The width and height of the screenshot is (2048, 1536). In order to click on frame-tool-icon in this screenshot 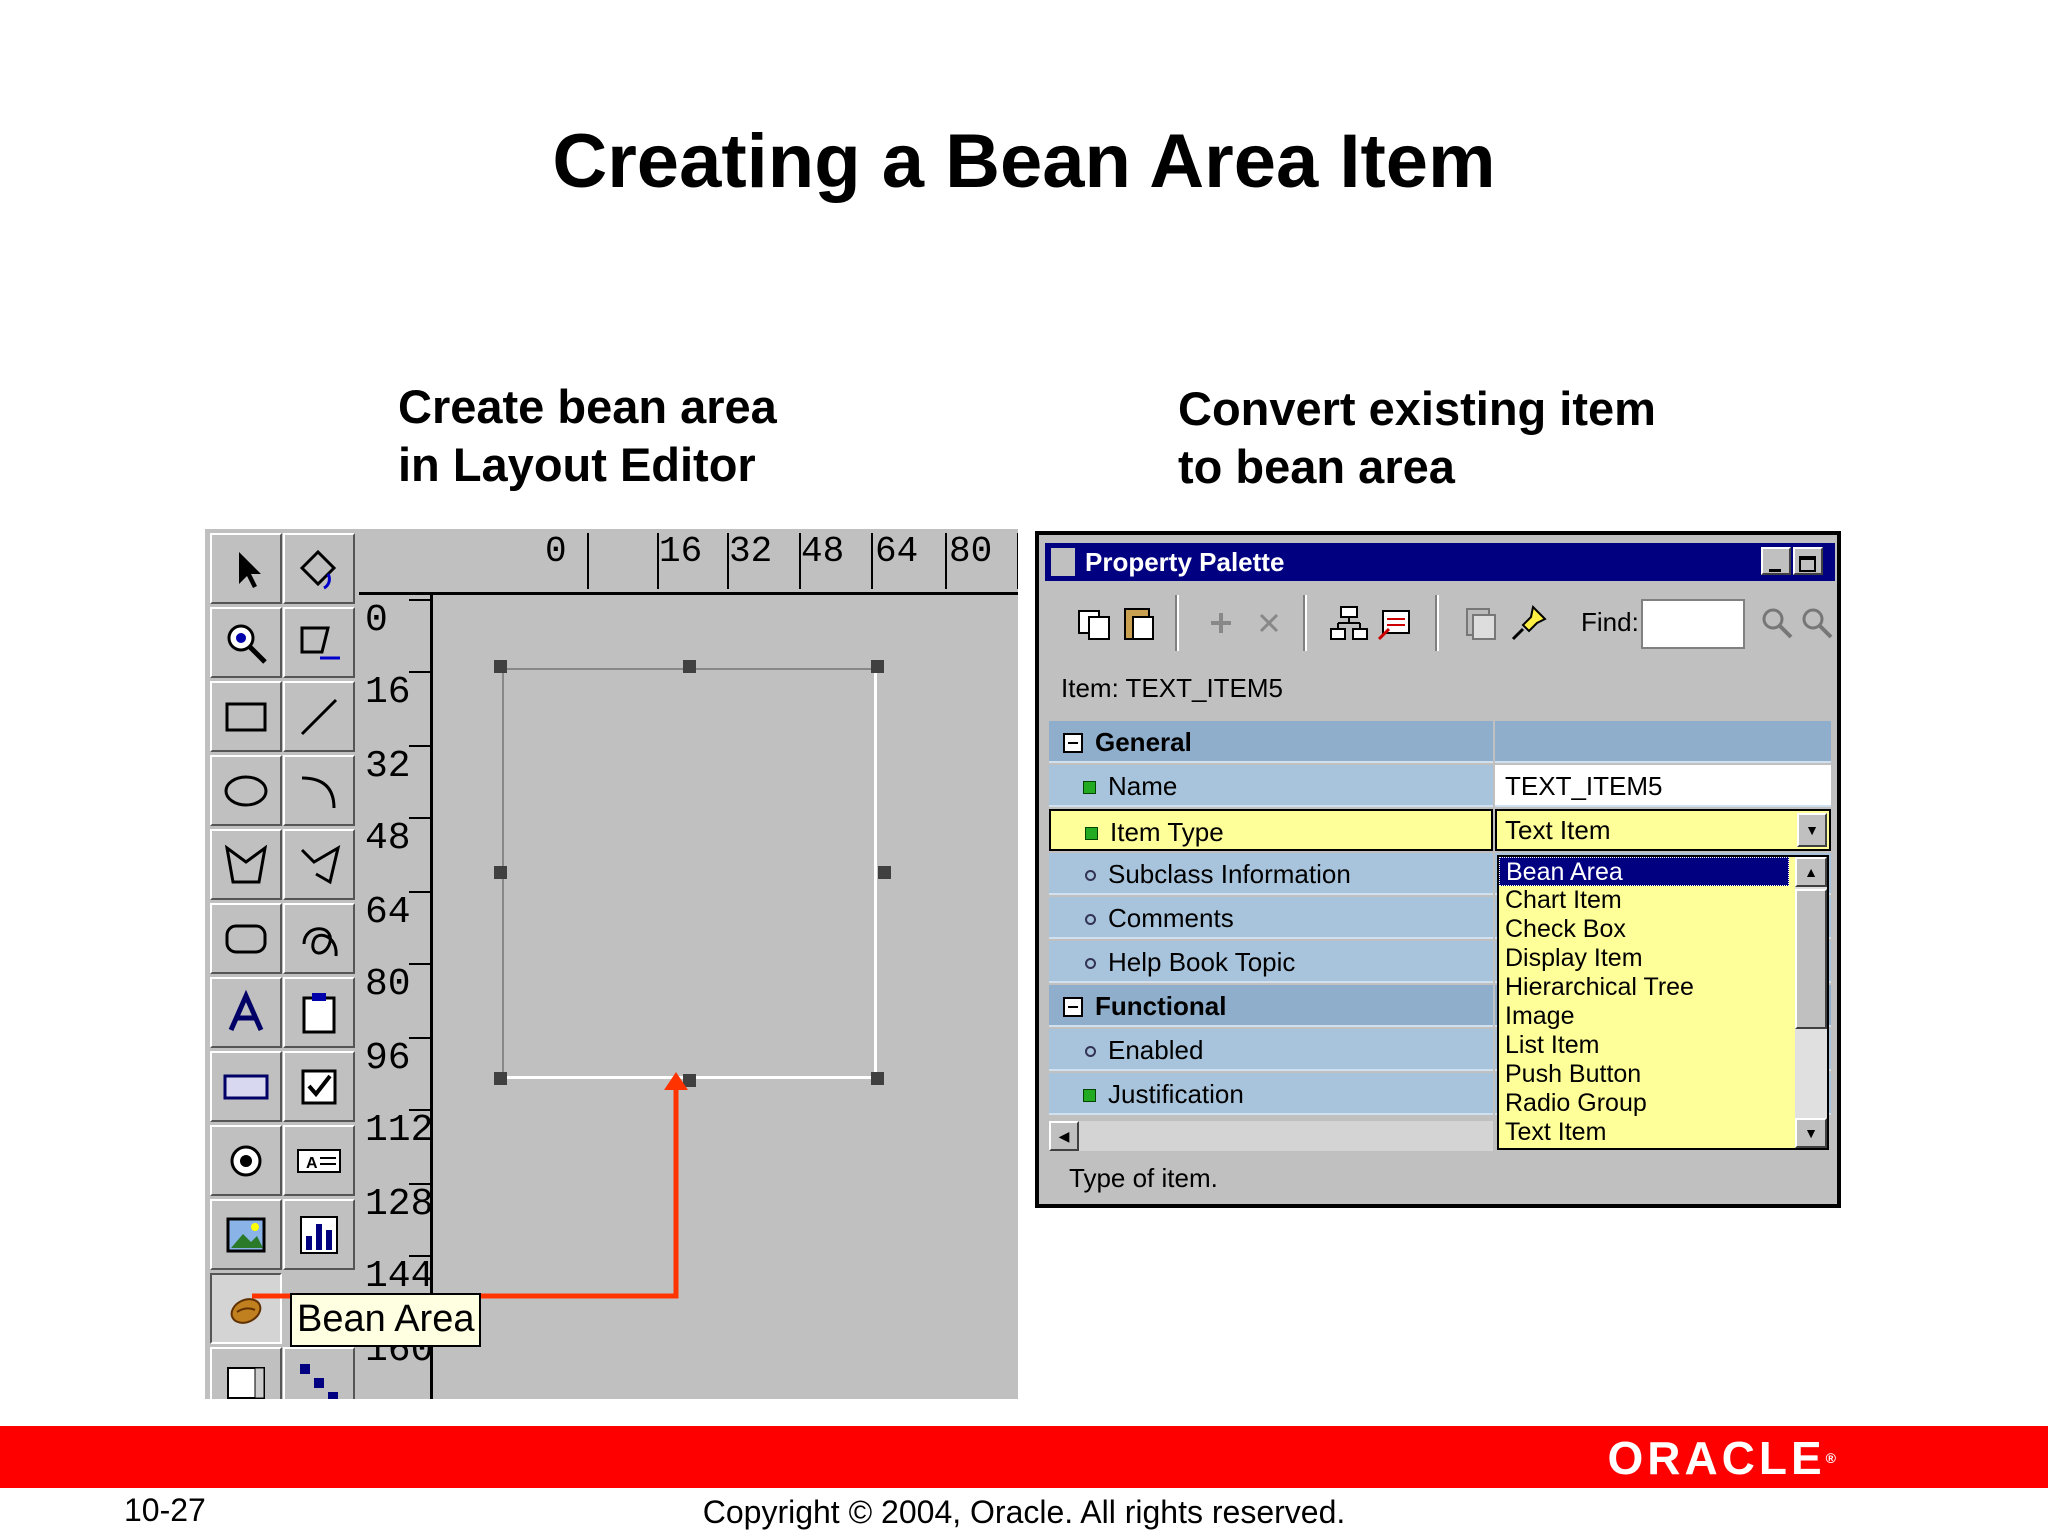, I will do `click(319, 1012)`.